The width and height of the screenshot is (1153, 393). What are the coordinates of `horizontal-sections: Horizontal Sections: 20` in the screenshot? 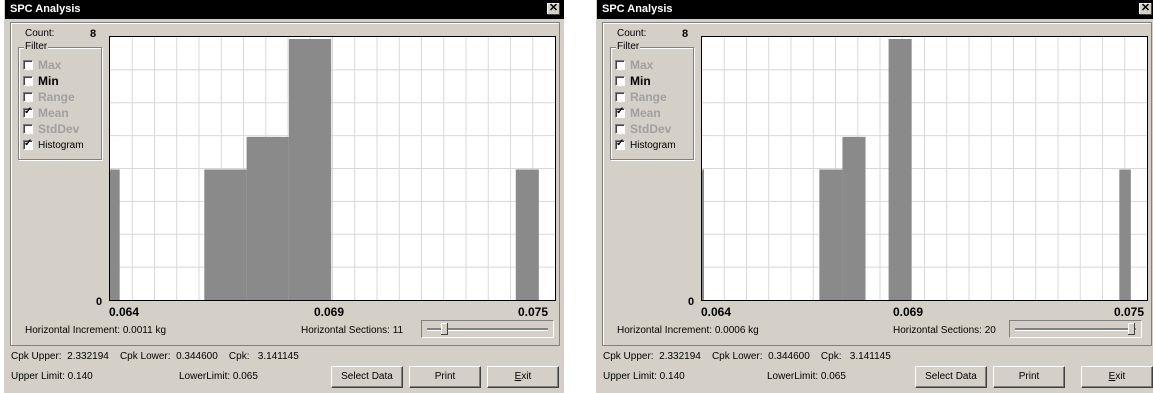 It's located at (944, 330).